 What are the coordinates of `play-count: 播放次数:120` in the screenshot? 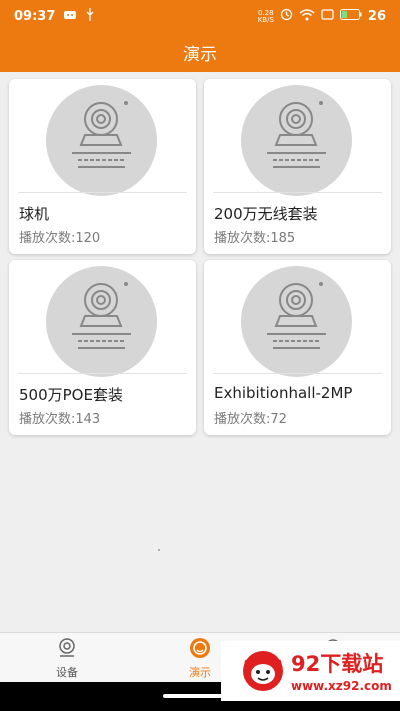 It's located at (59, 236).